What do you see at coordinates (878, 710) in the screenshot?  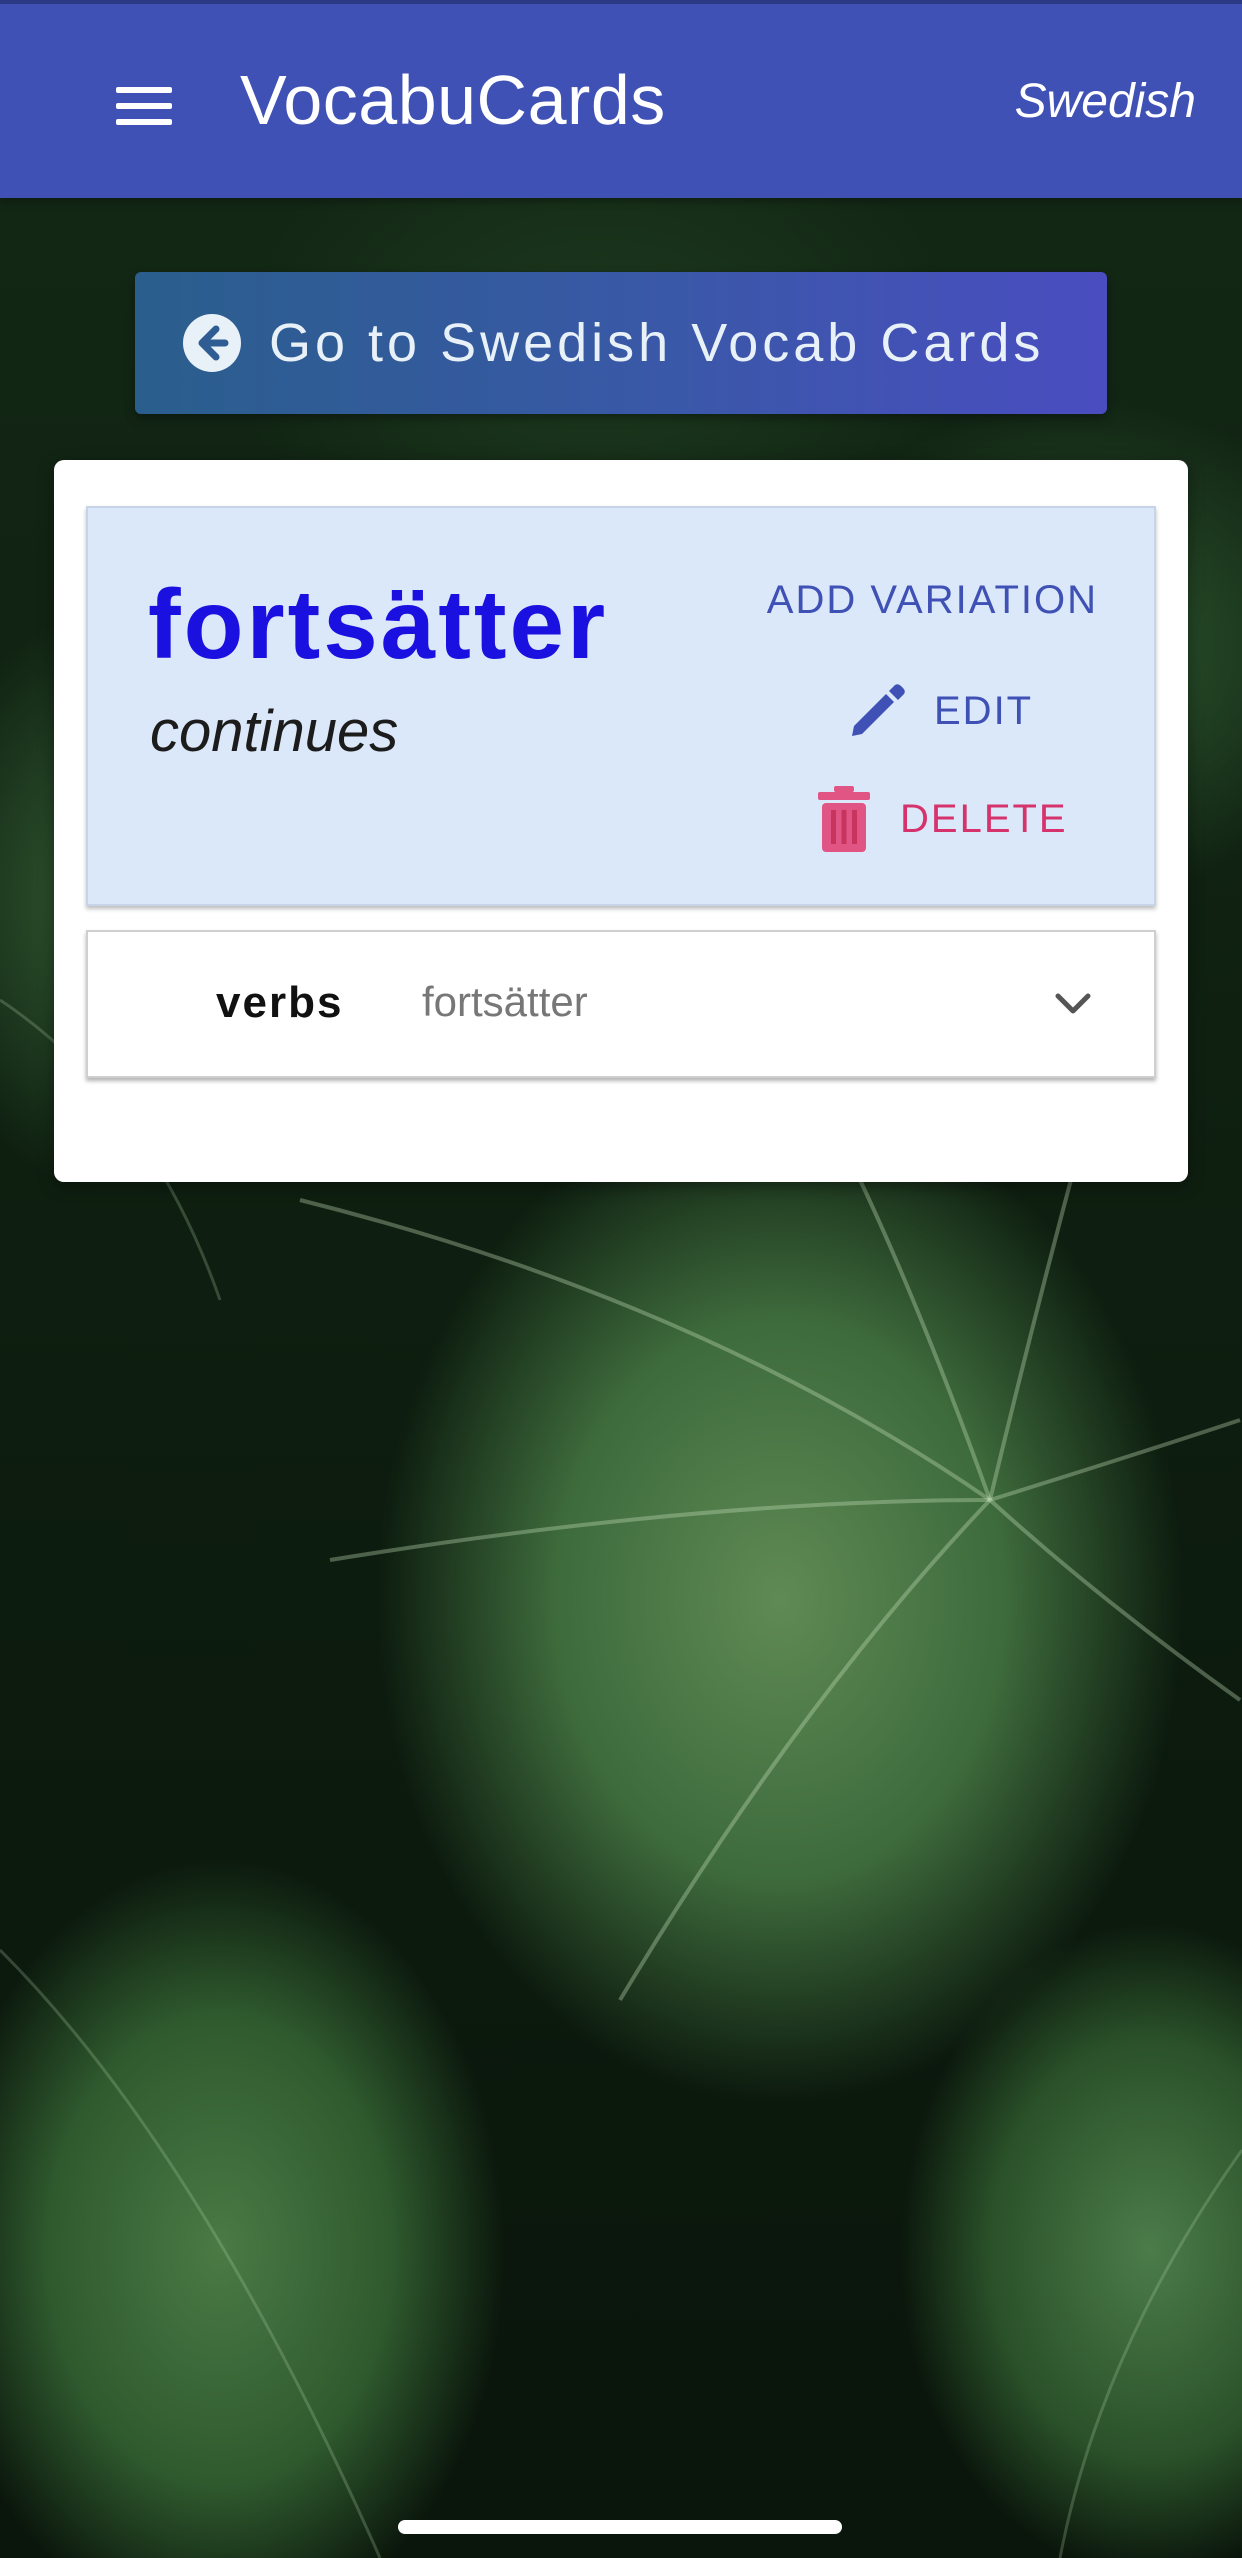 I see `pencil-icon` at bounding box center [878, 710].